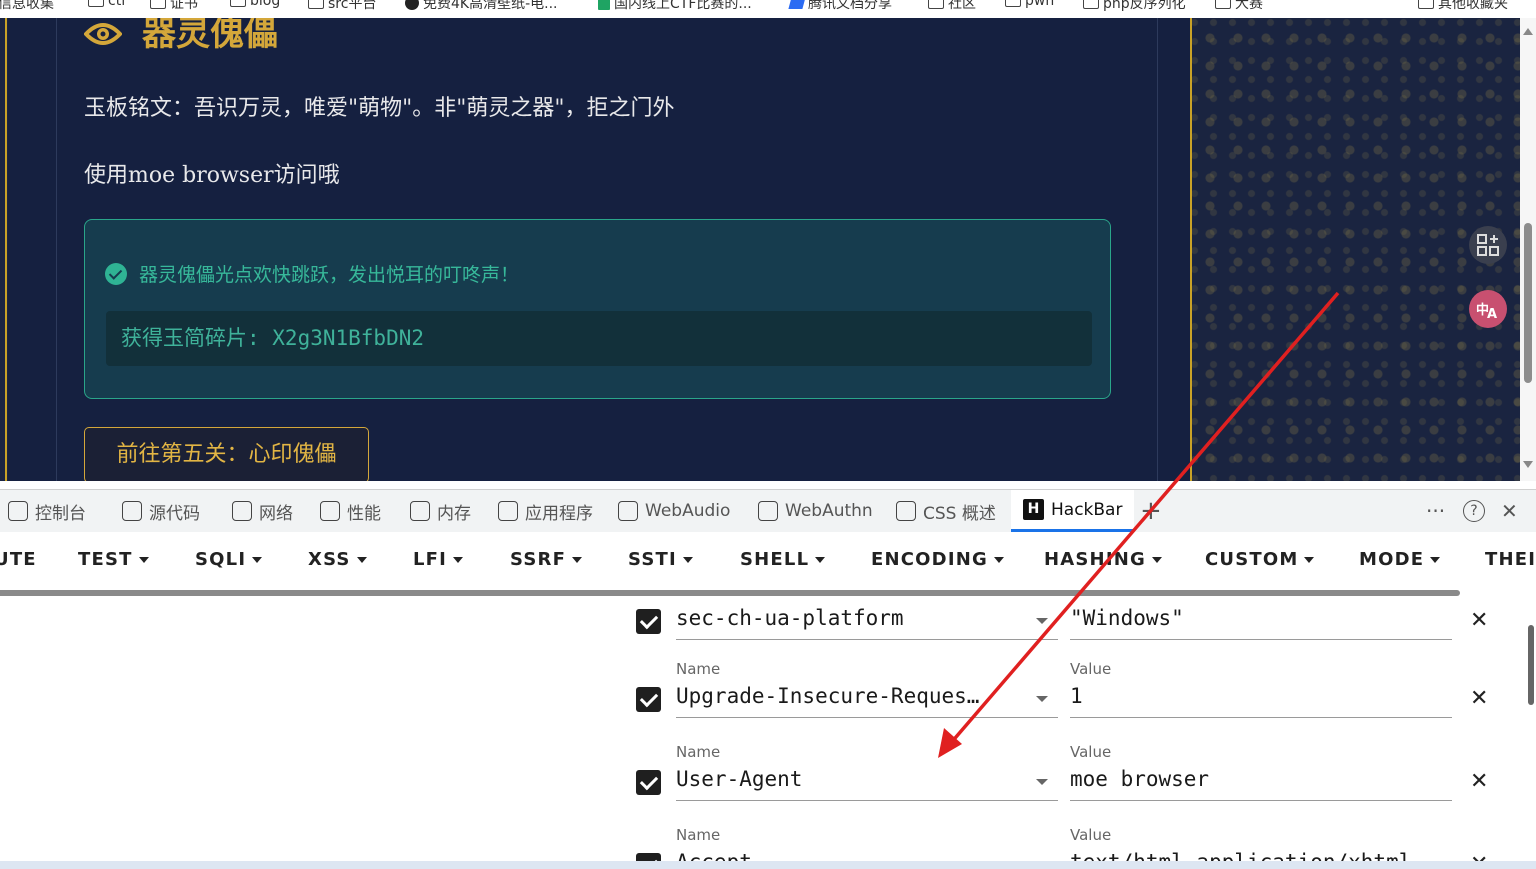 The width and height of the screenshot is (1536, 869). I want to click on header-name-input: User-Agent, so click(846, 779).